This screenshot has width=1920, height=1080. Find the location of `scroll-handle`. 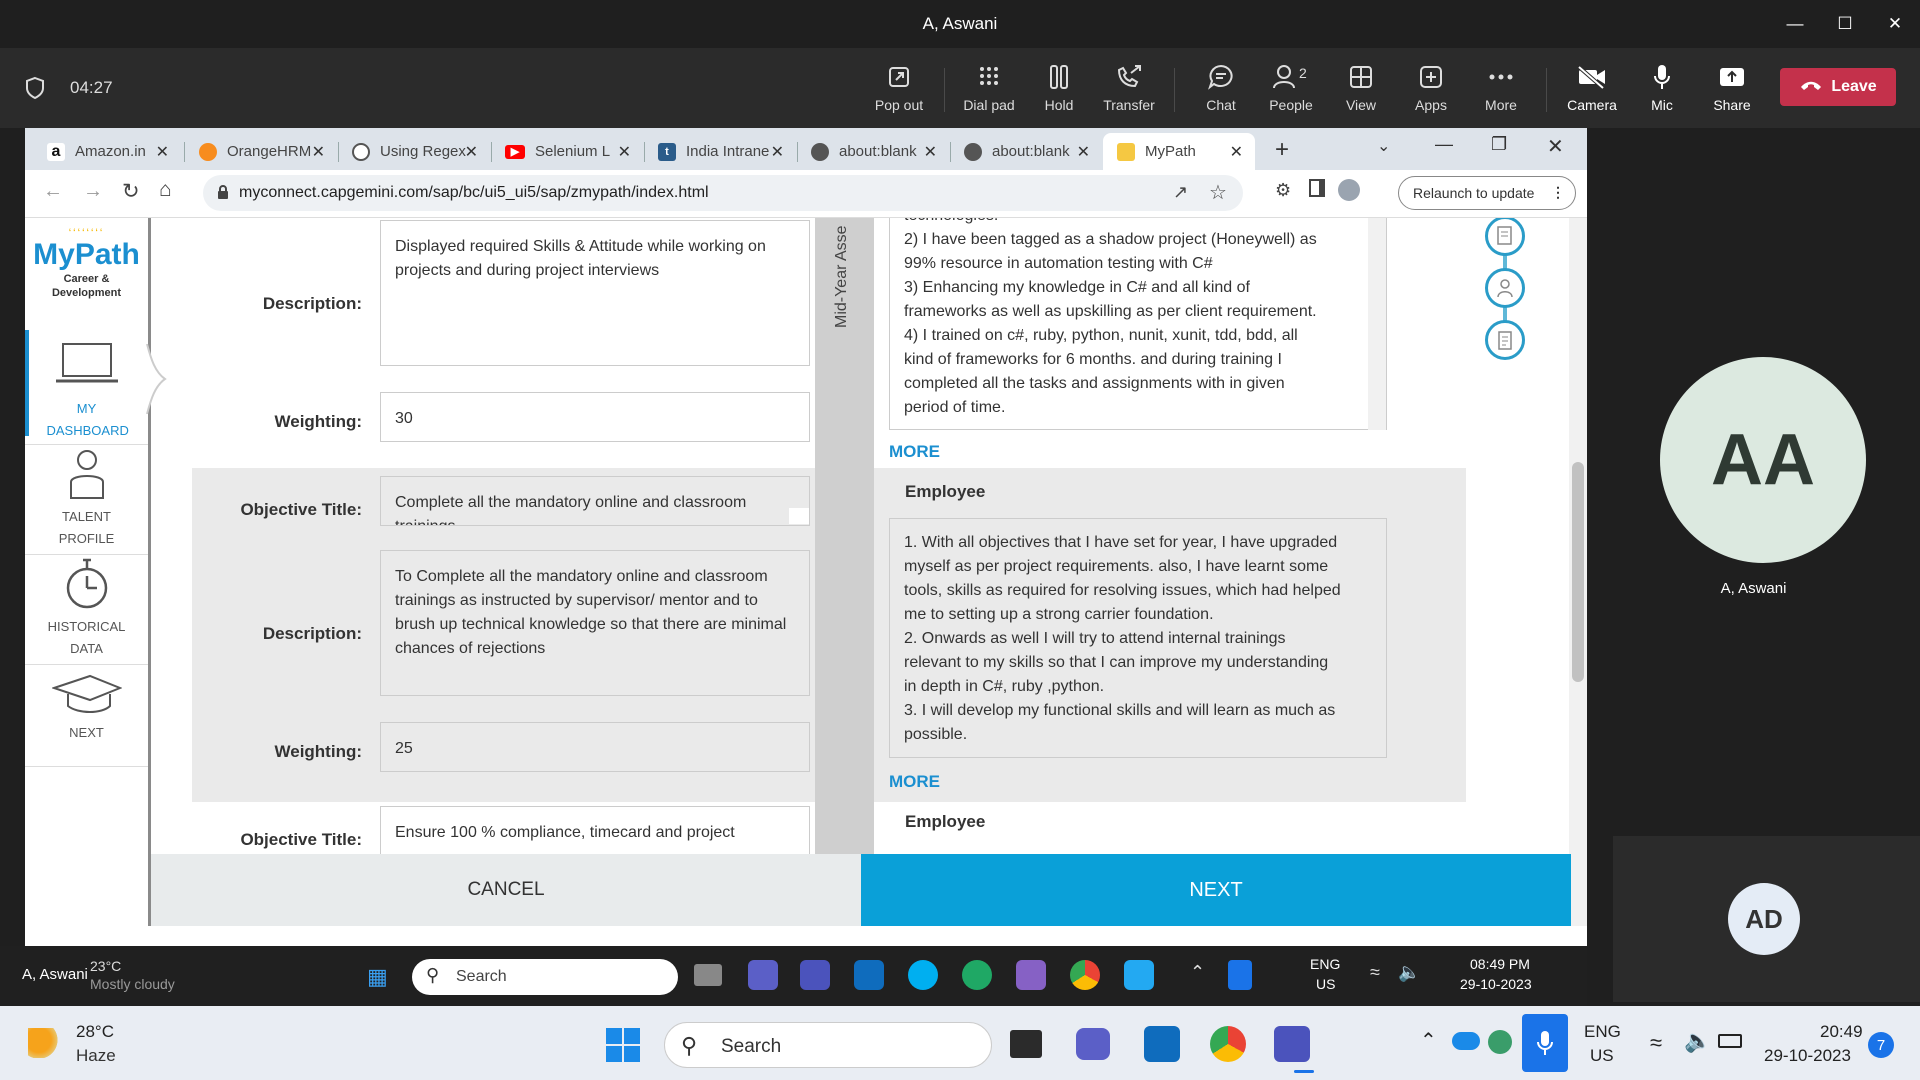

scroll-handle is located at coordinates (799, 516).